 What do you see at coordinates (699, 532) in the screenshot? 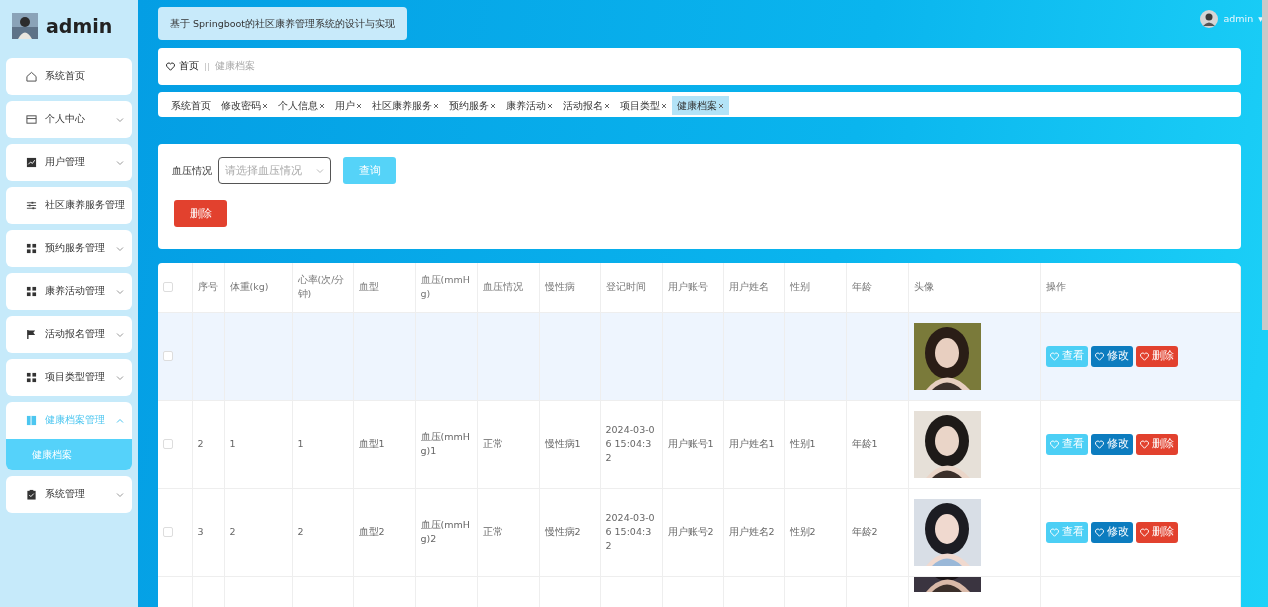
I see `table-row: 3 2 2 血型2 血压(mmHg)2 正常 慢性病2 2024-03-06 15:04:32 用户账号2 用户姓名2 性别2 年龄2 查看 修改 删除` at bounding box center [699, 532].